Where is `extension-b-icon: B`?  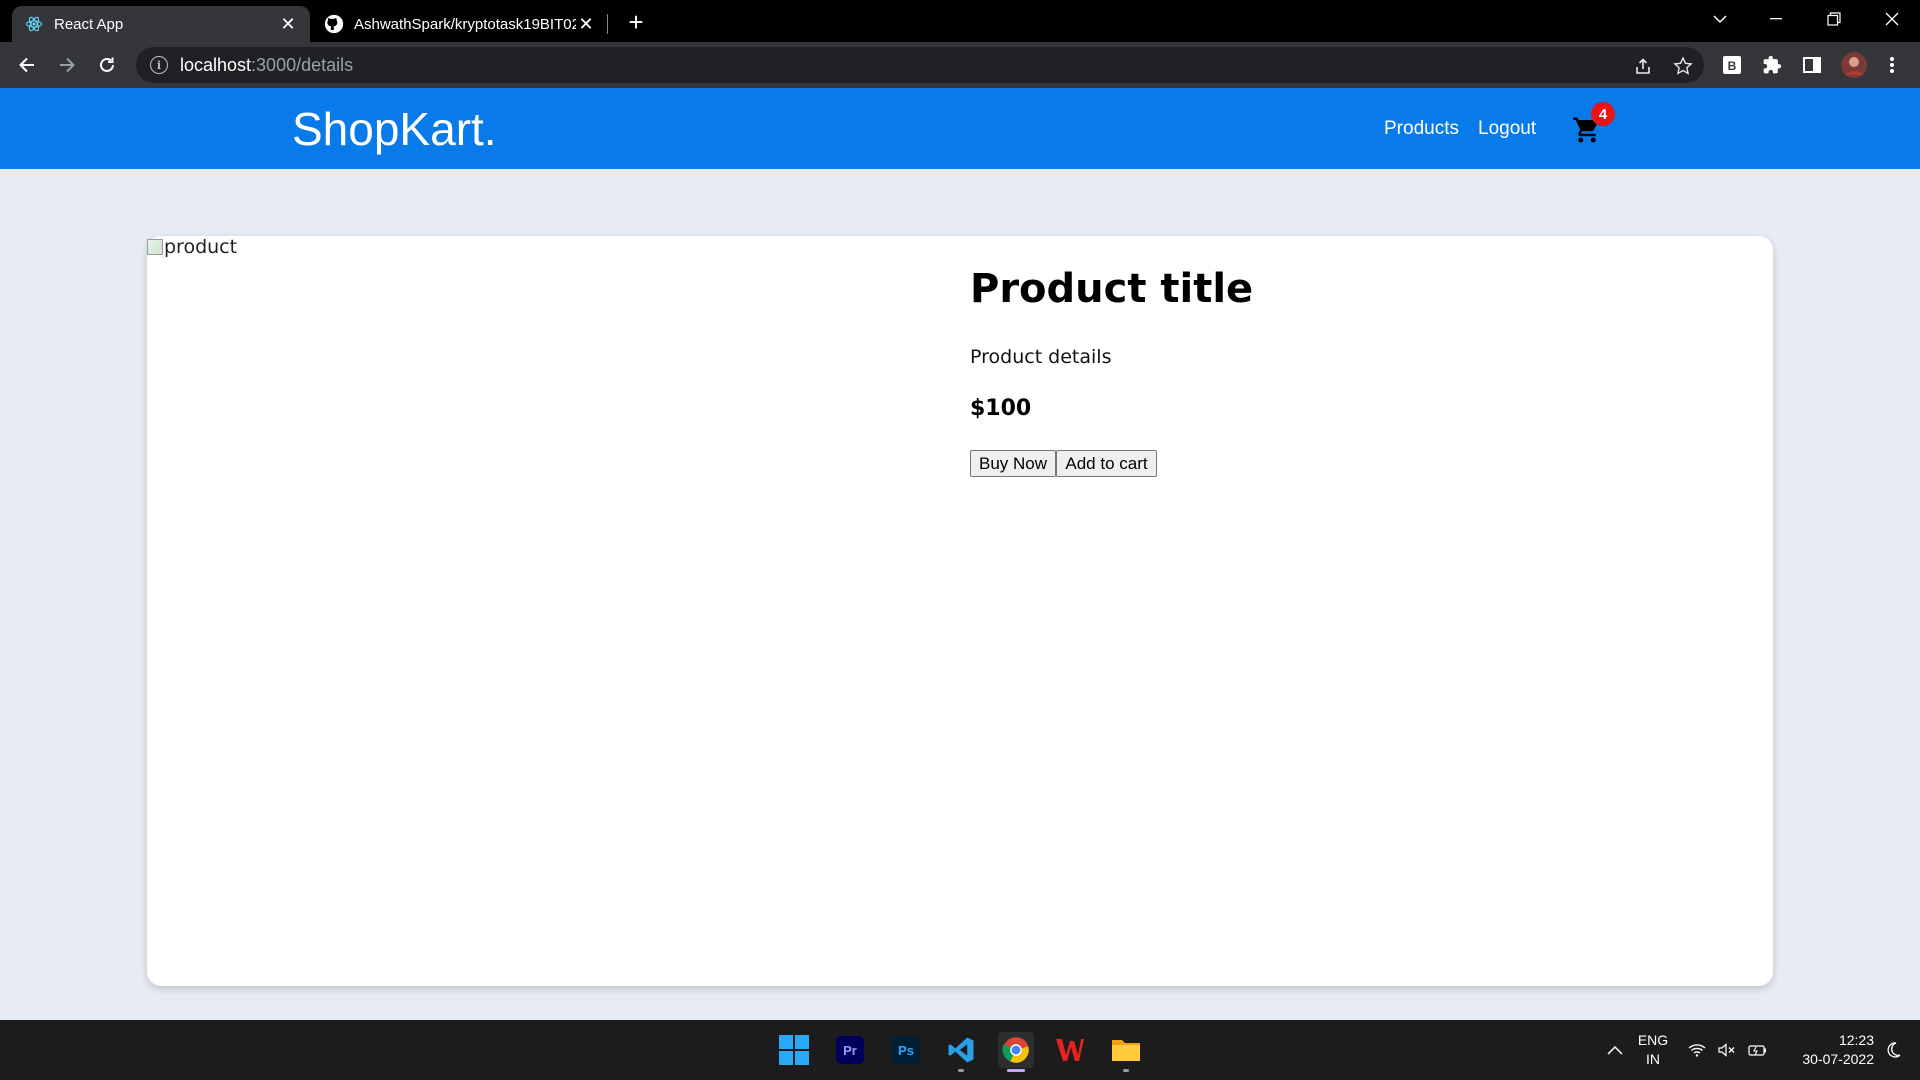 extension-b-icon: B is located at coordinates (1732, 65).